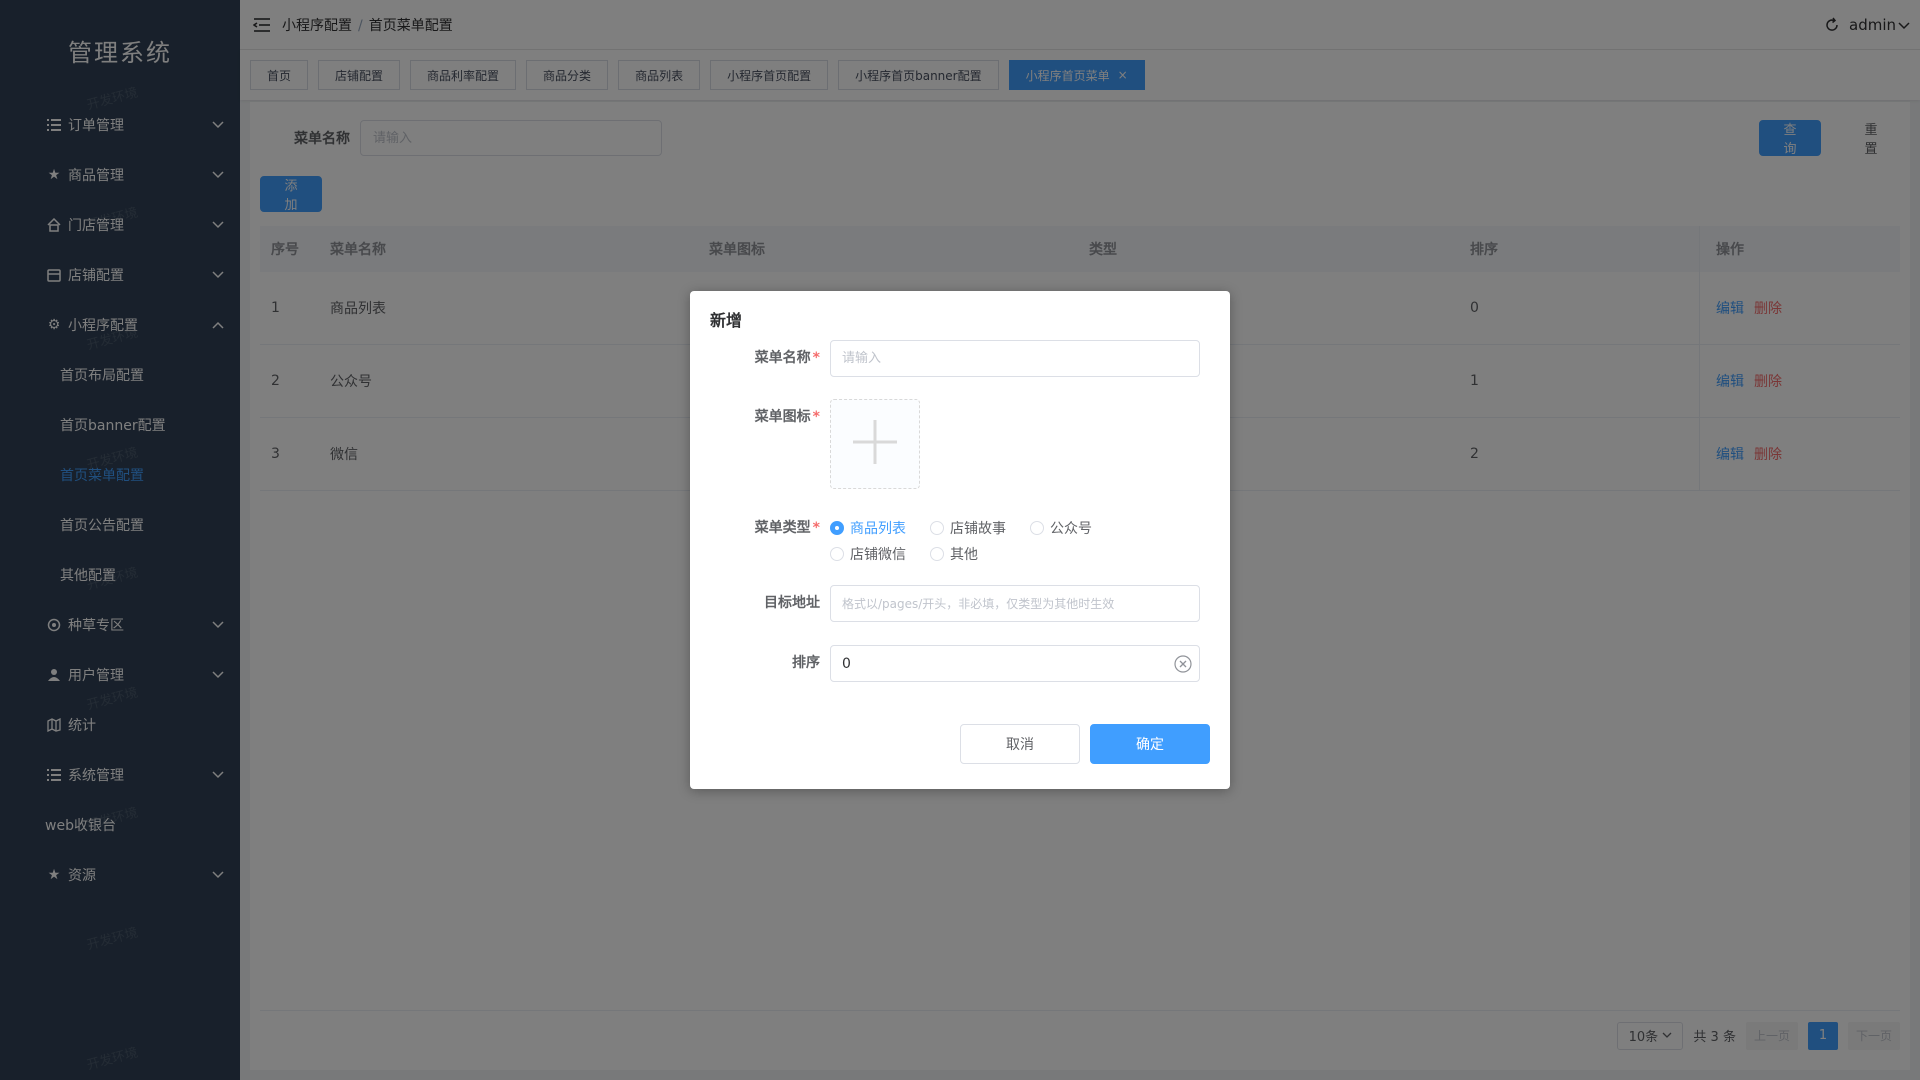 This screenshot has width=1920, height=1080. What do you see at coordinates (806, 663) in the screenshot?
I see `sort-label: 排序` at bounding box center [806, 663].